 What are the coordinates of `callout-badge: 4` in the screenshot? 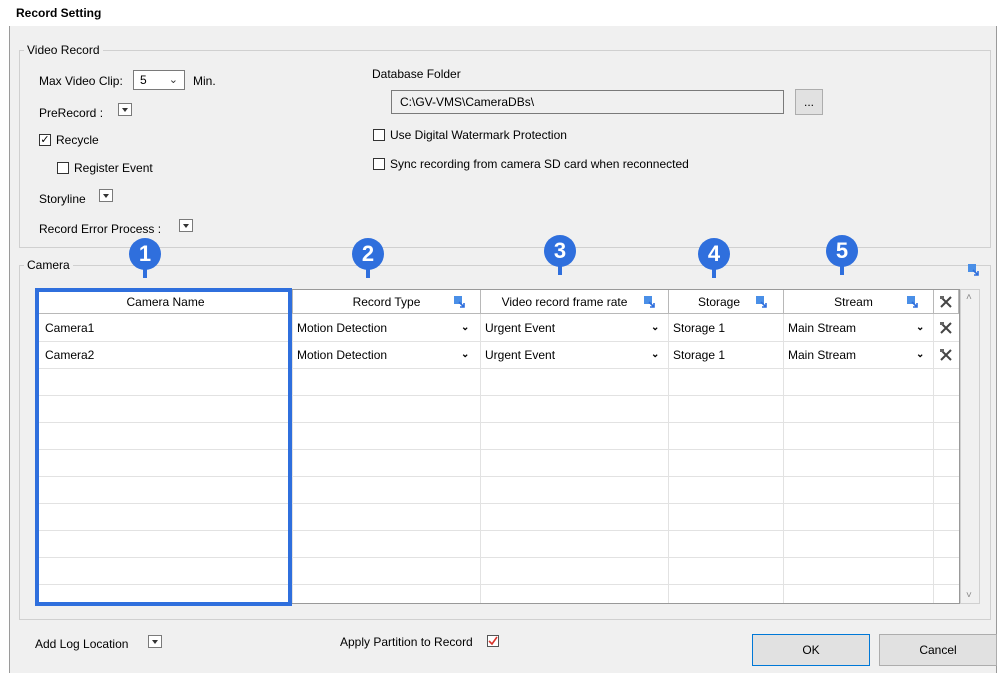 It's located at (714, 254).